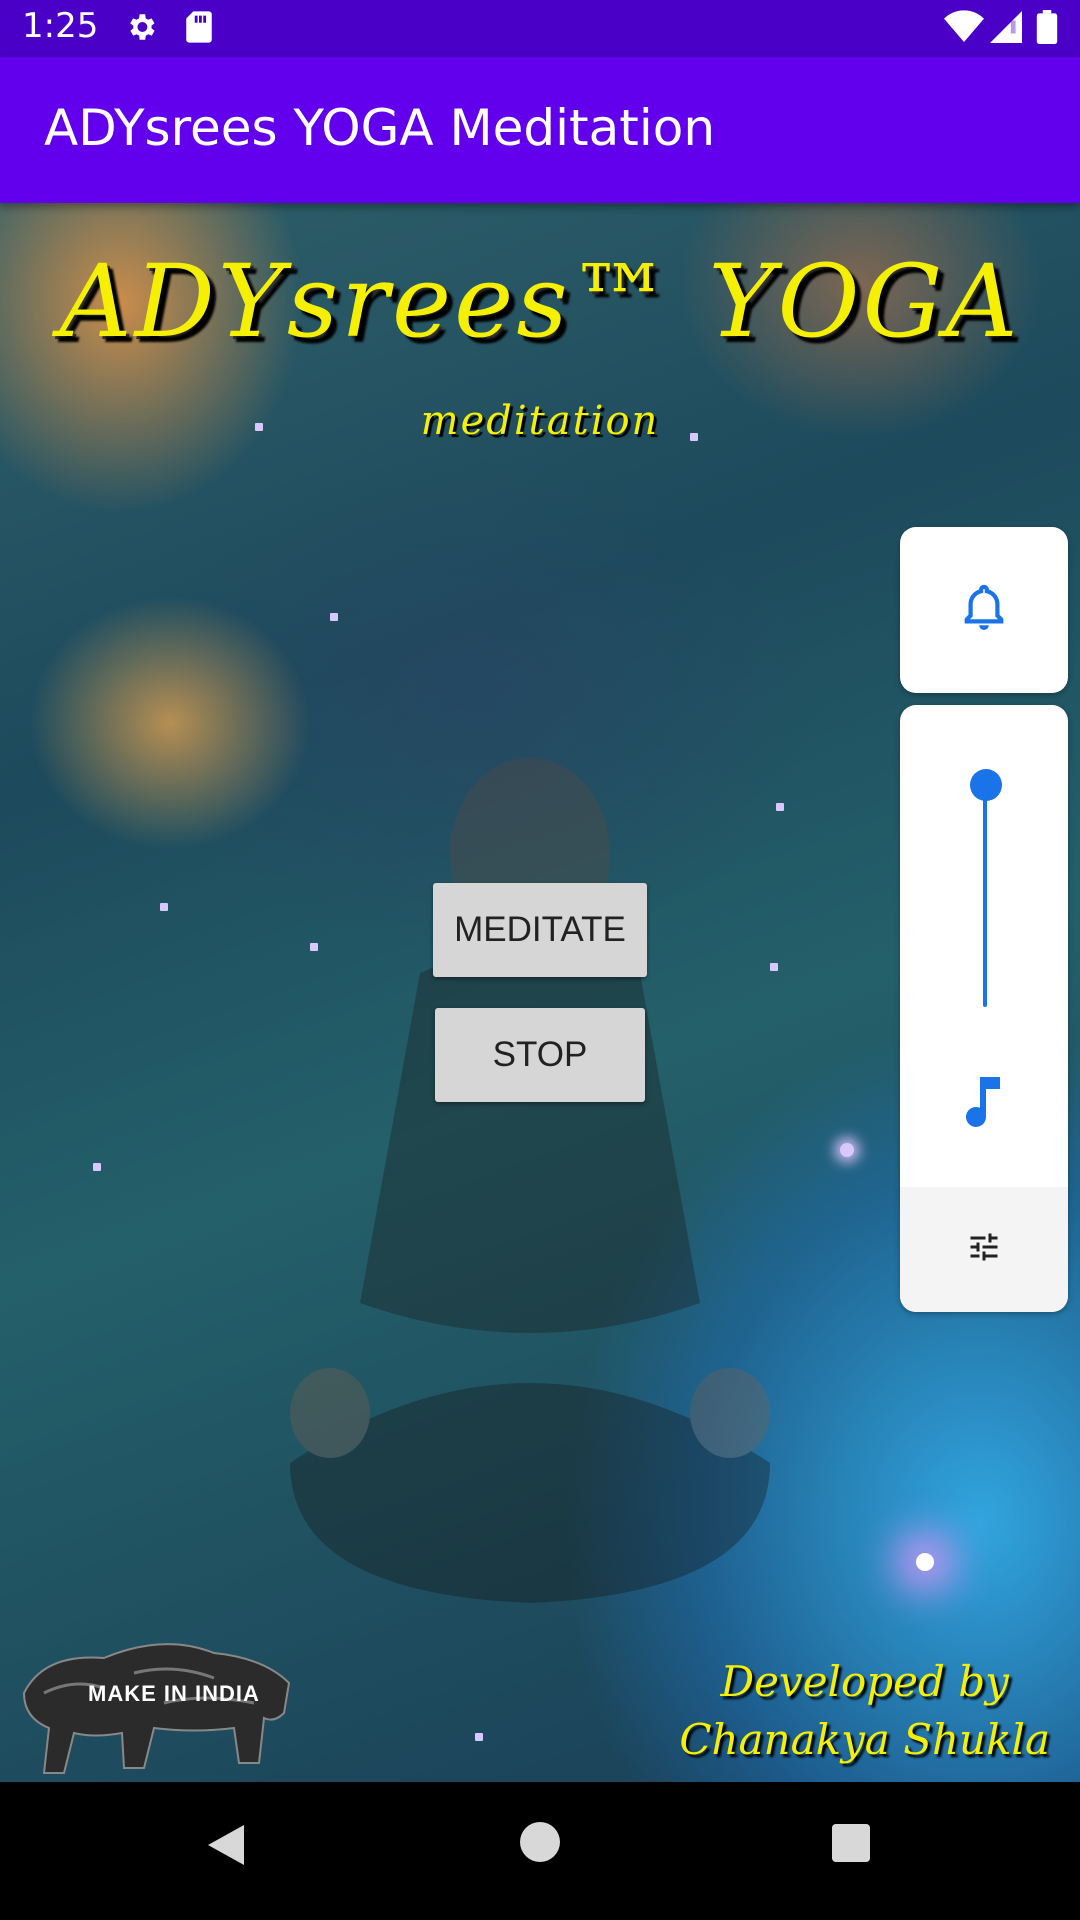 The image size is (1080, 1920). Describe the element at coordinates (864, 1711) in the screenshot. I see `developer-credits: Developed by Chanakya Shukla` at that location.